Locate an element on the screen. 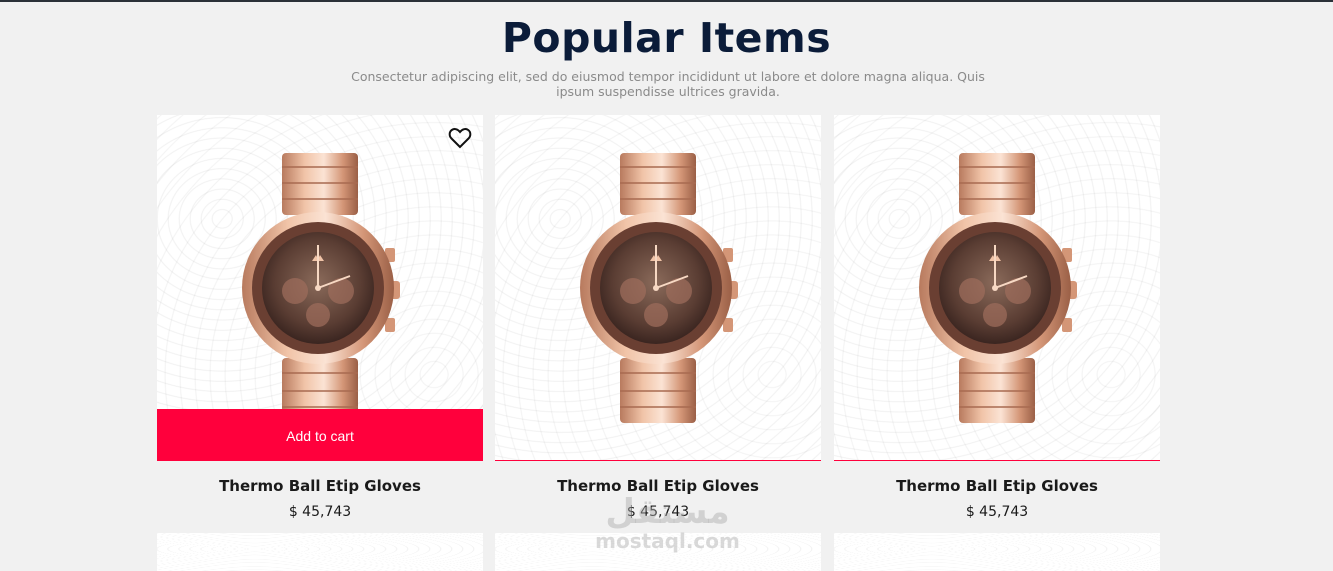 This screenshot has width=1333, height=571. heart-outline-icon is located at coordinates (460, 138).